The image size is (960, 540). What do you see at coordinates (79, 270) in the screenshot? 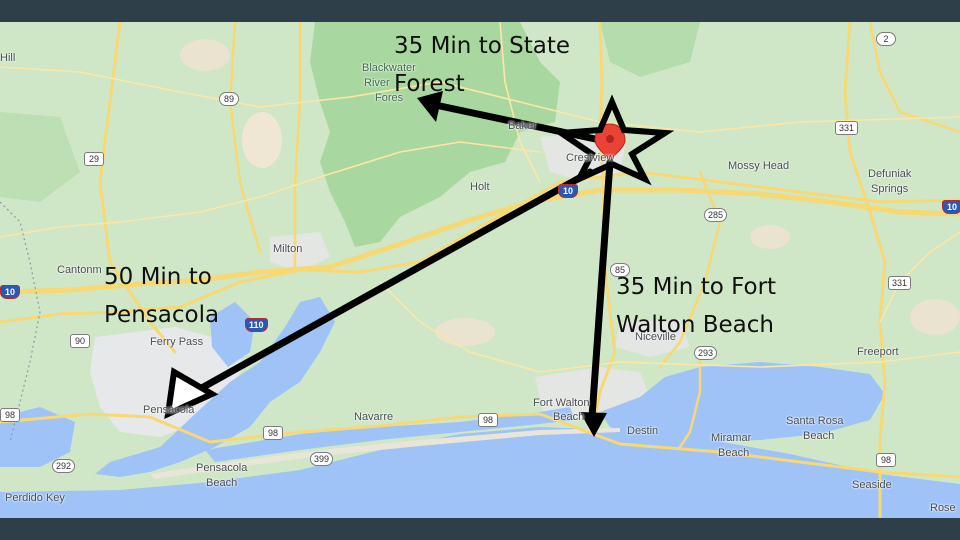
I see `place-label-cantonment: Cantonm` at bounding box center [79, 270].